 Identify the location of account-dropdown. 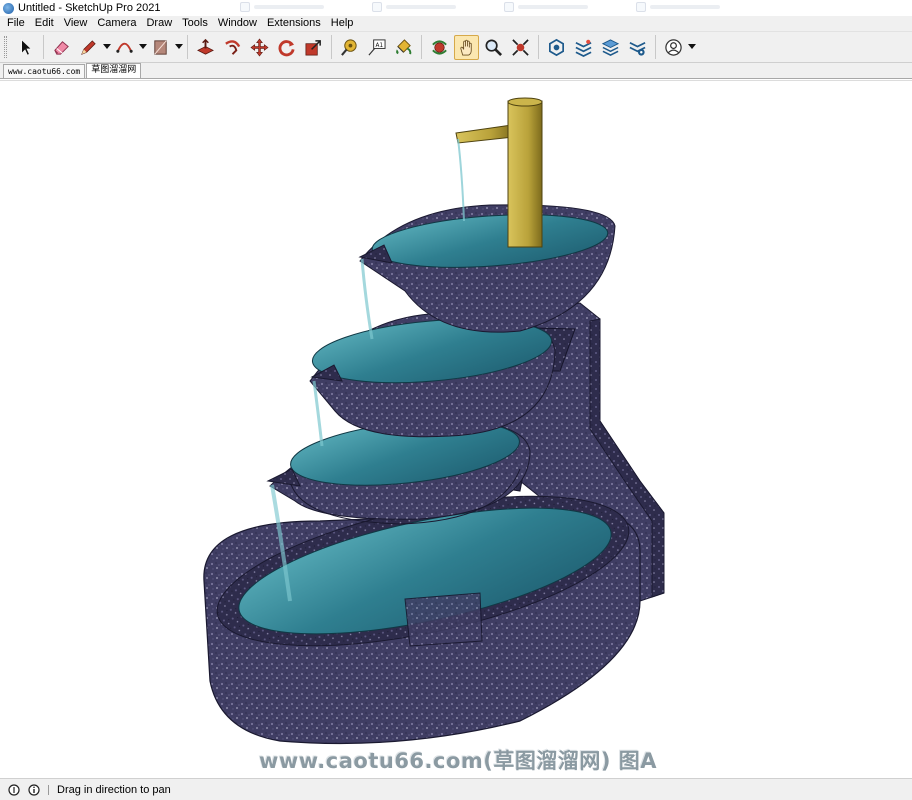
(691, 47).